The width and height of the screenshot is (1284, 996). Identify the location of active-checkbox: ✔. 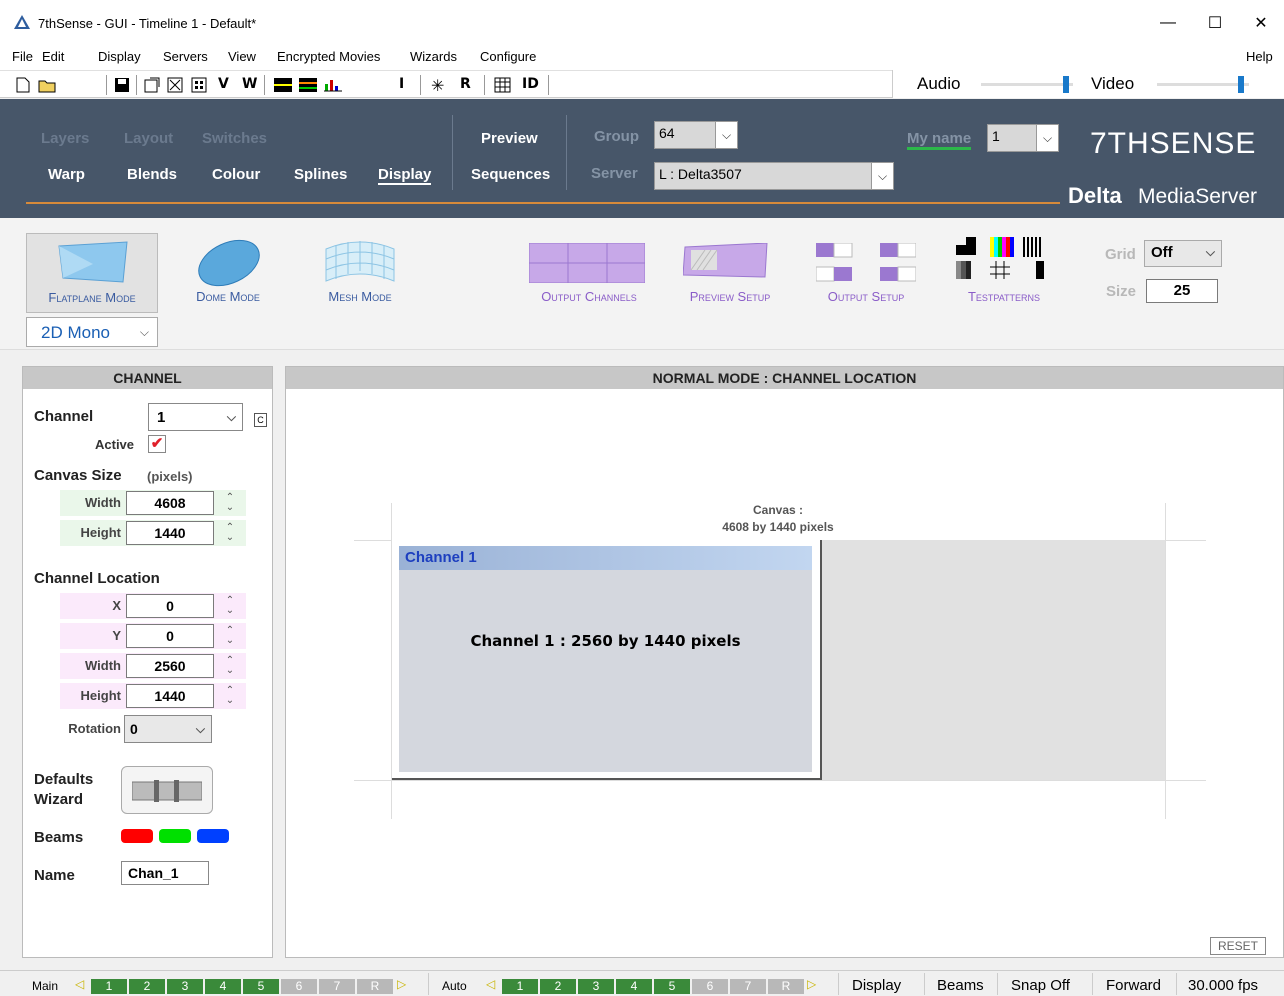
(157, 444).